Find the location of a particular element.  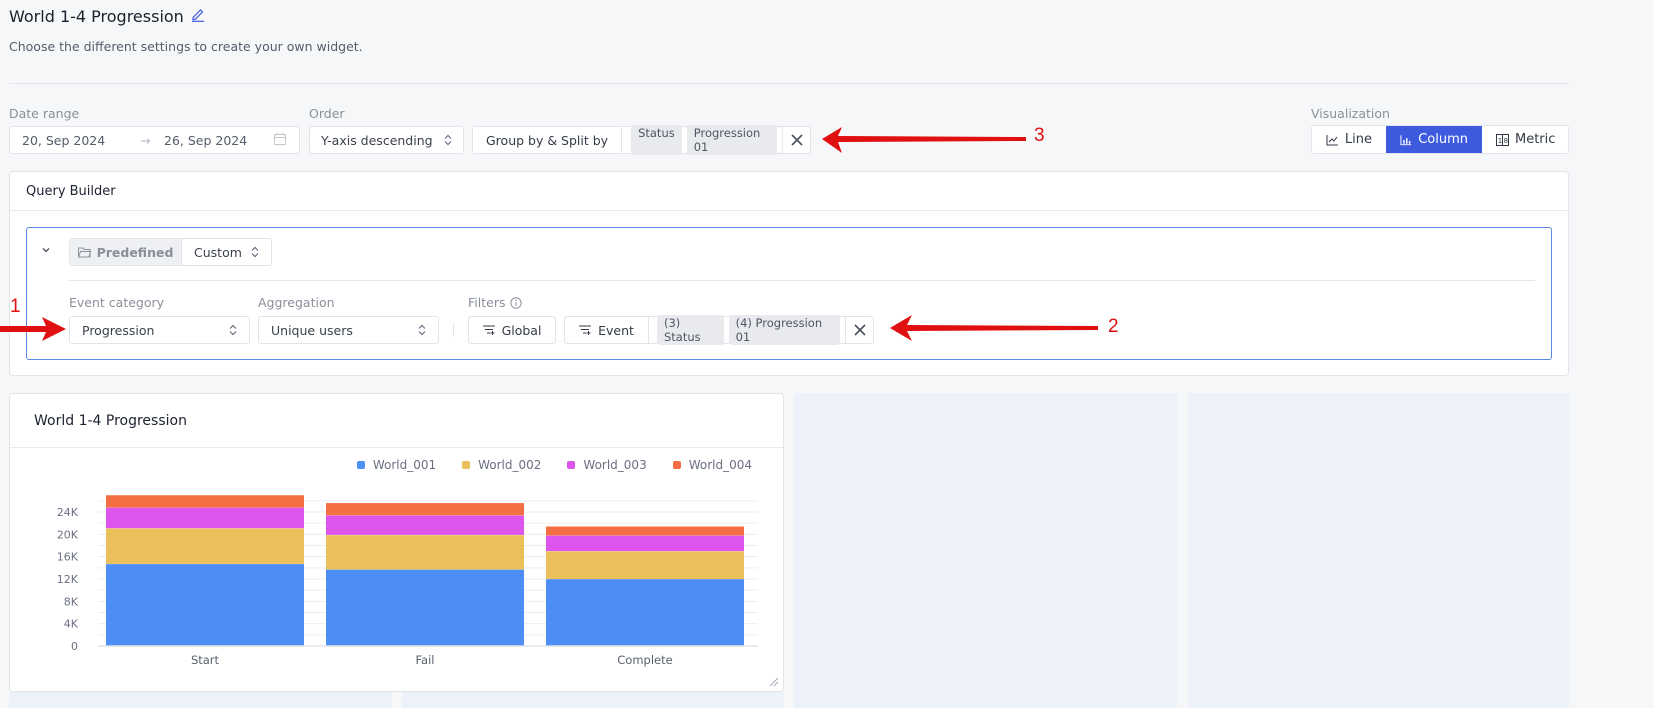

visualization-line-label: Line is located at coordinates (1358, 139).